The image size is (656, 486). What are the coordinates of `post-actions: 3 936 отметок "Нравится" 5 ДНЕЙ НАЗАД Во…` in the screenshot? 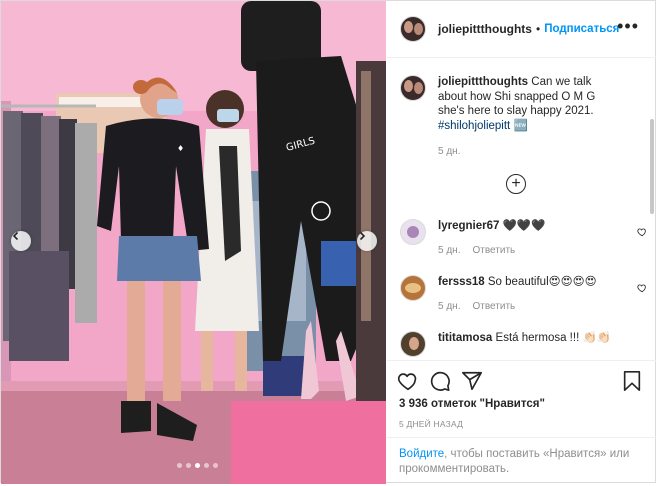 It's located at (521, 422).